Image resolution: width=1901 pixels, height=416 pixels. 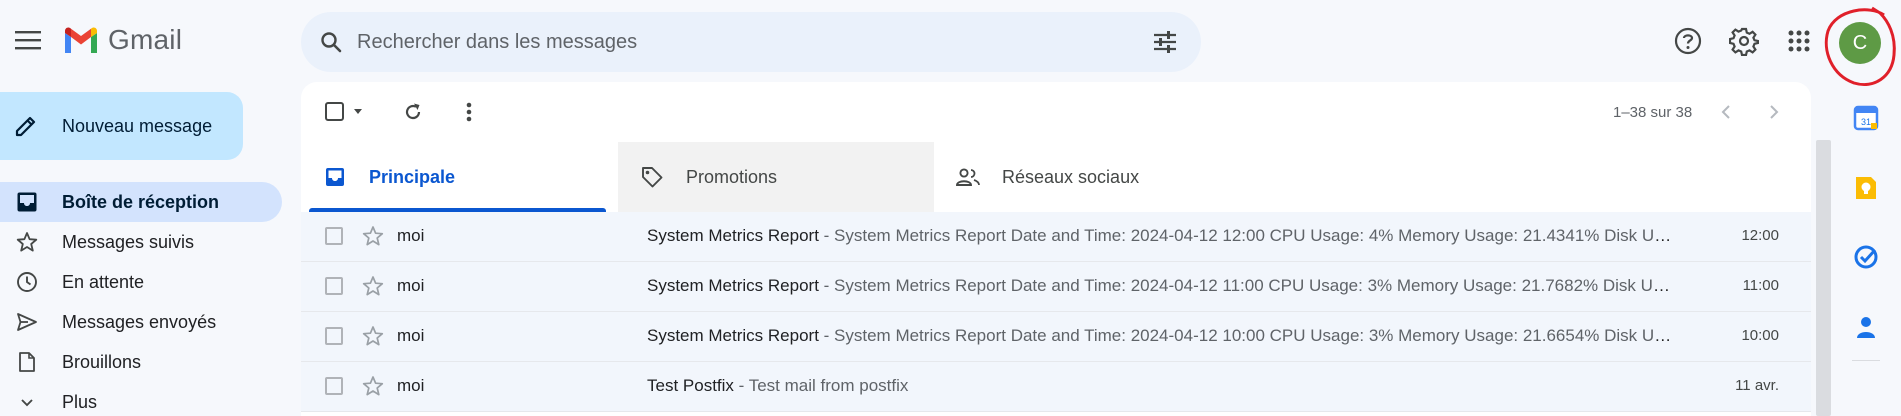 I want to click on category-tabs: Principale Promotions Réseaux sociaux, so click(x=1056, y=177).